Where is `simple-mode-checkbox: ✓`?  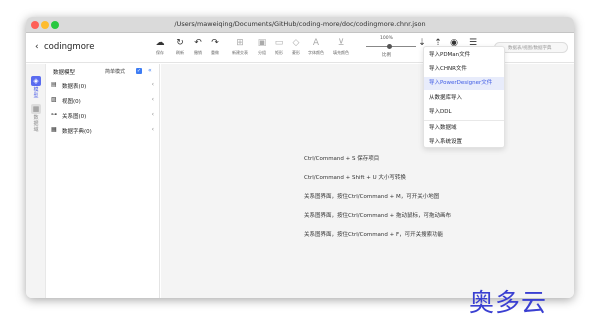
simple-mode-checkbox: ✓ is located at coordinates (139, 71).